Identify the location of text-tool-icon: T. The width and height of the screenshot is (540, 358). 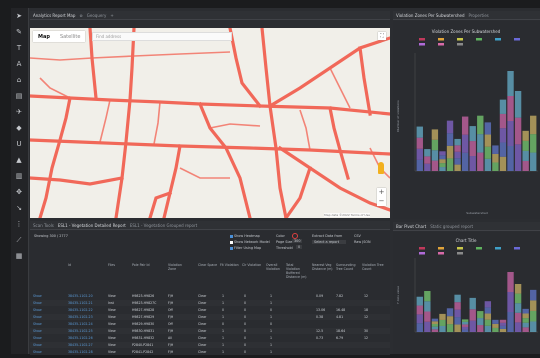
(19, 48).